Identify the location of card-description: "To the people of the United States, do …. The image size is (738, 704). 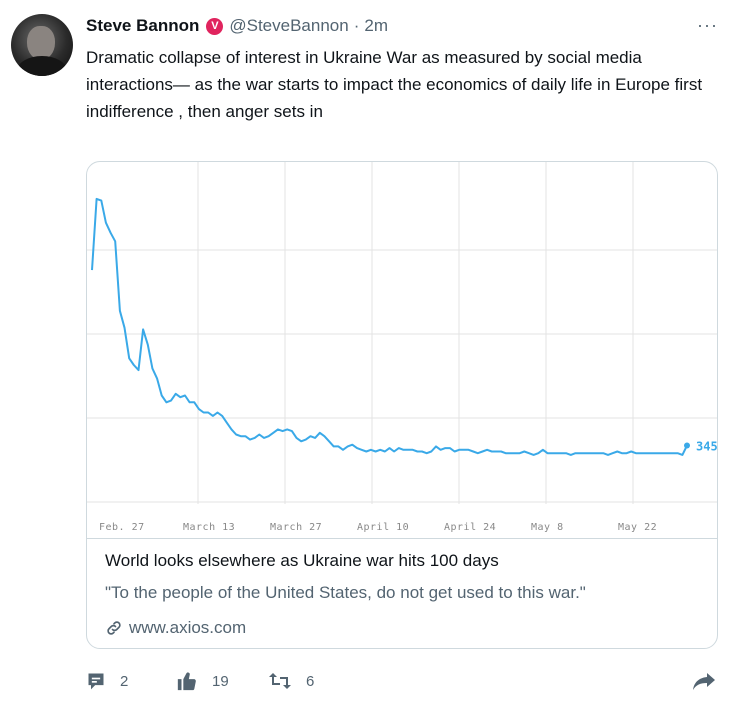
(345, 592).